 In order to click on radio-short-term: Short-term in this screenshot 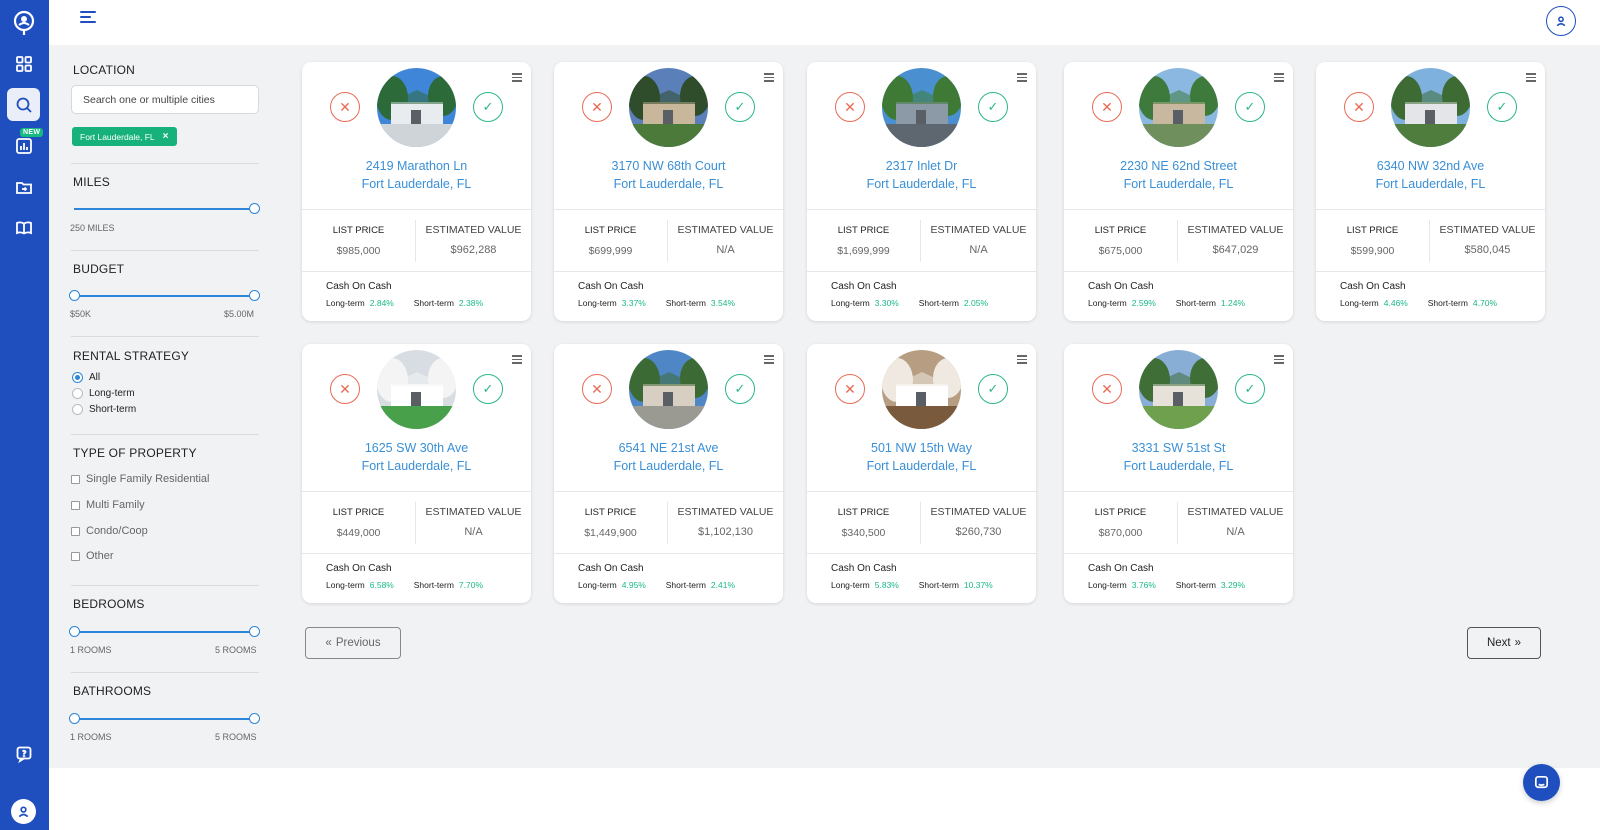, I will do `click(104, 409)`.